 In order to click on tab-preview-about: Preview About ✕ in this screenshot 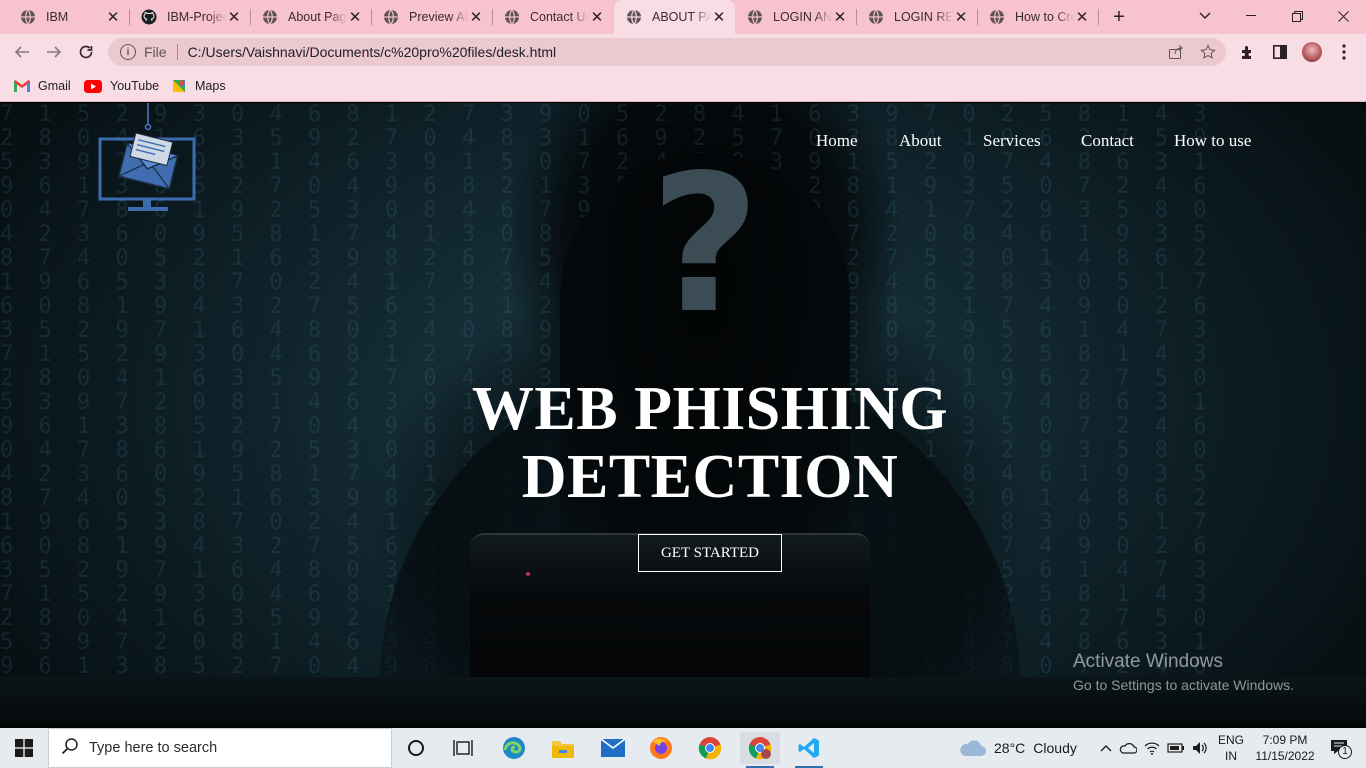, I will do `click(431, 17)`.